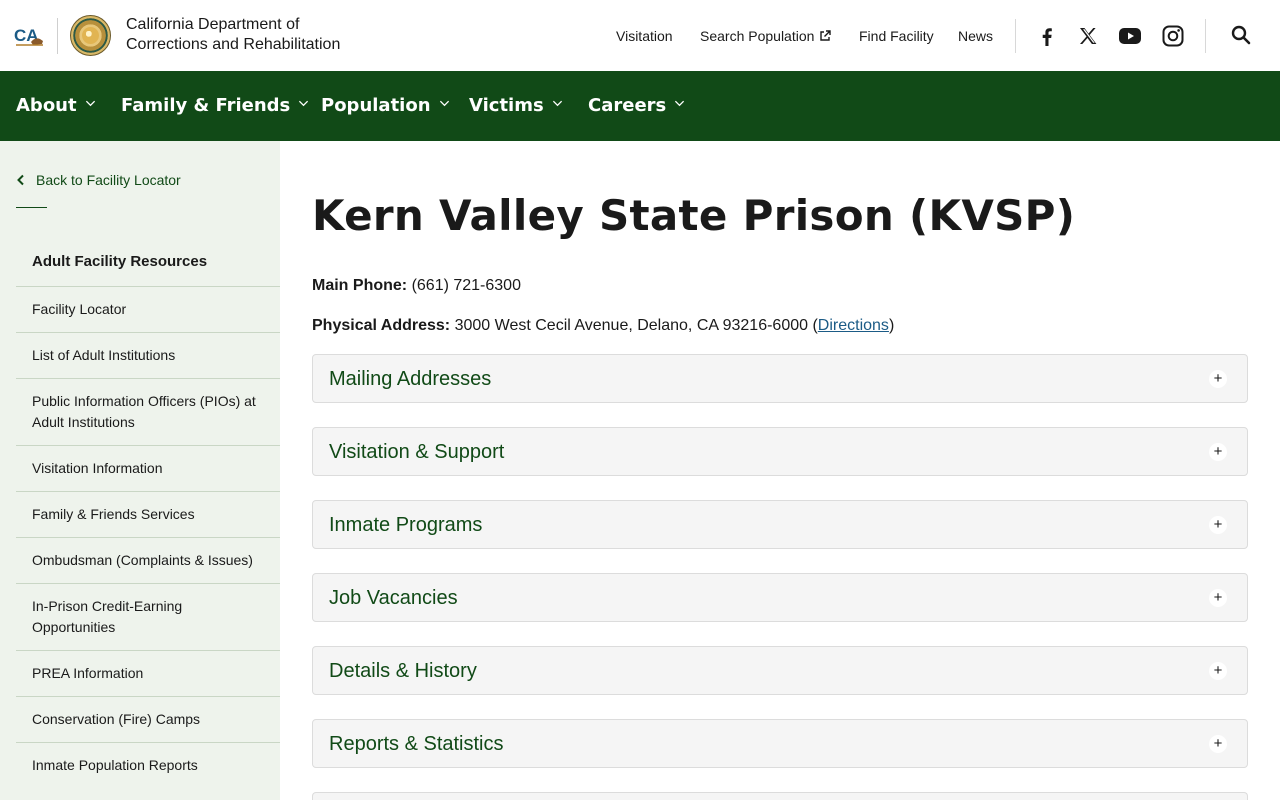  I want to click on main-phone: Main Phone: (661) 721-6300, so click(416, 286).